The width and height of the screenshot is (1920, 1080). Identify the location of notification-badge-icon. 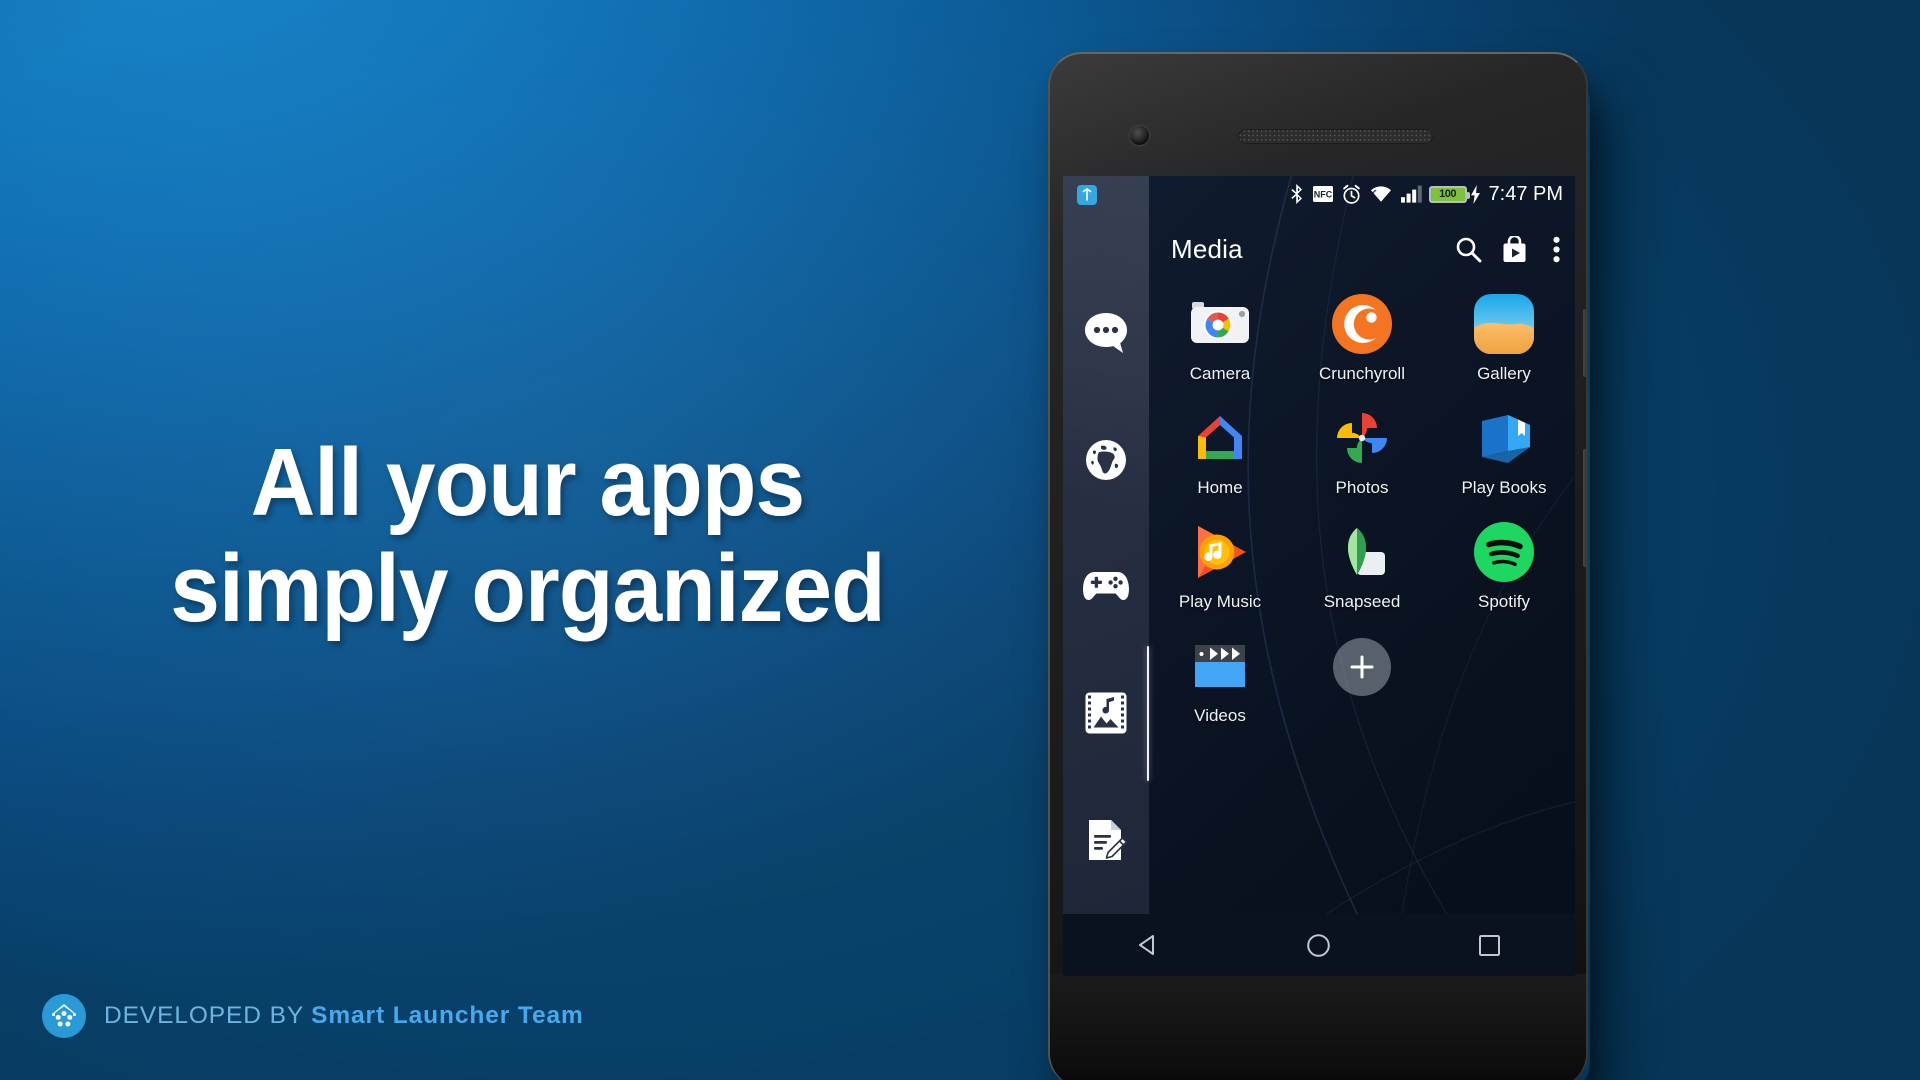
(1087, 195).